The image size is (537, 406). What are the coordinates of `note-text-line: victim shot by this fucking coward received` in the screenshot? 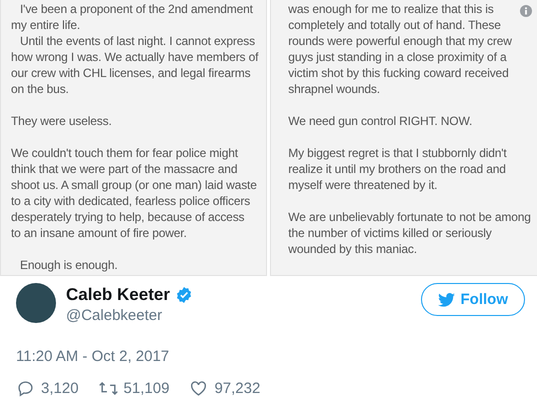 It's located at (398, 73).